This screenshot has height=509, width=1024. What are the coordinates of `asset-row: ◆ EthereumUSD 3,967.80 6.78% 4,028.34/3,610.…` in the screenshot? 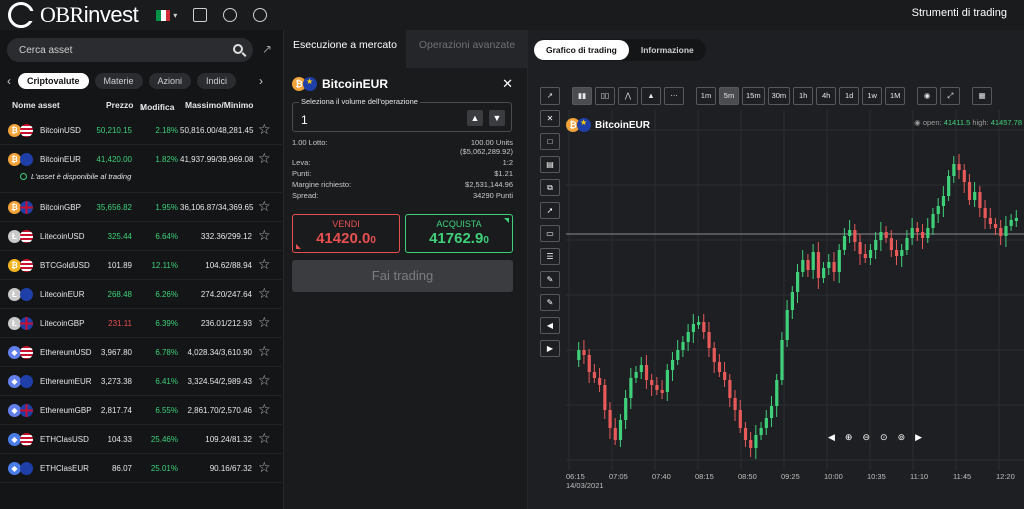 It's located at (142, 352).